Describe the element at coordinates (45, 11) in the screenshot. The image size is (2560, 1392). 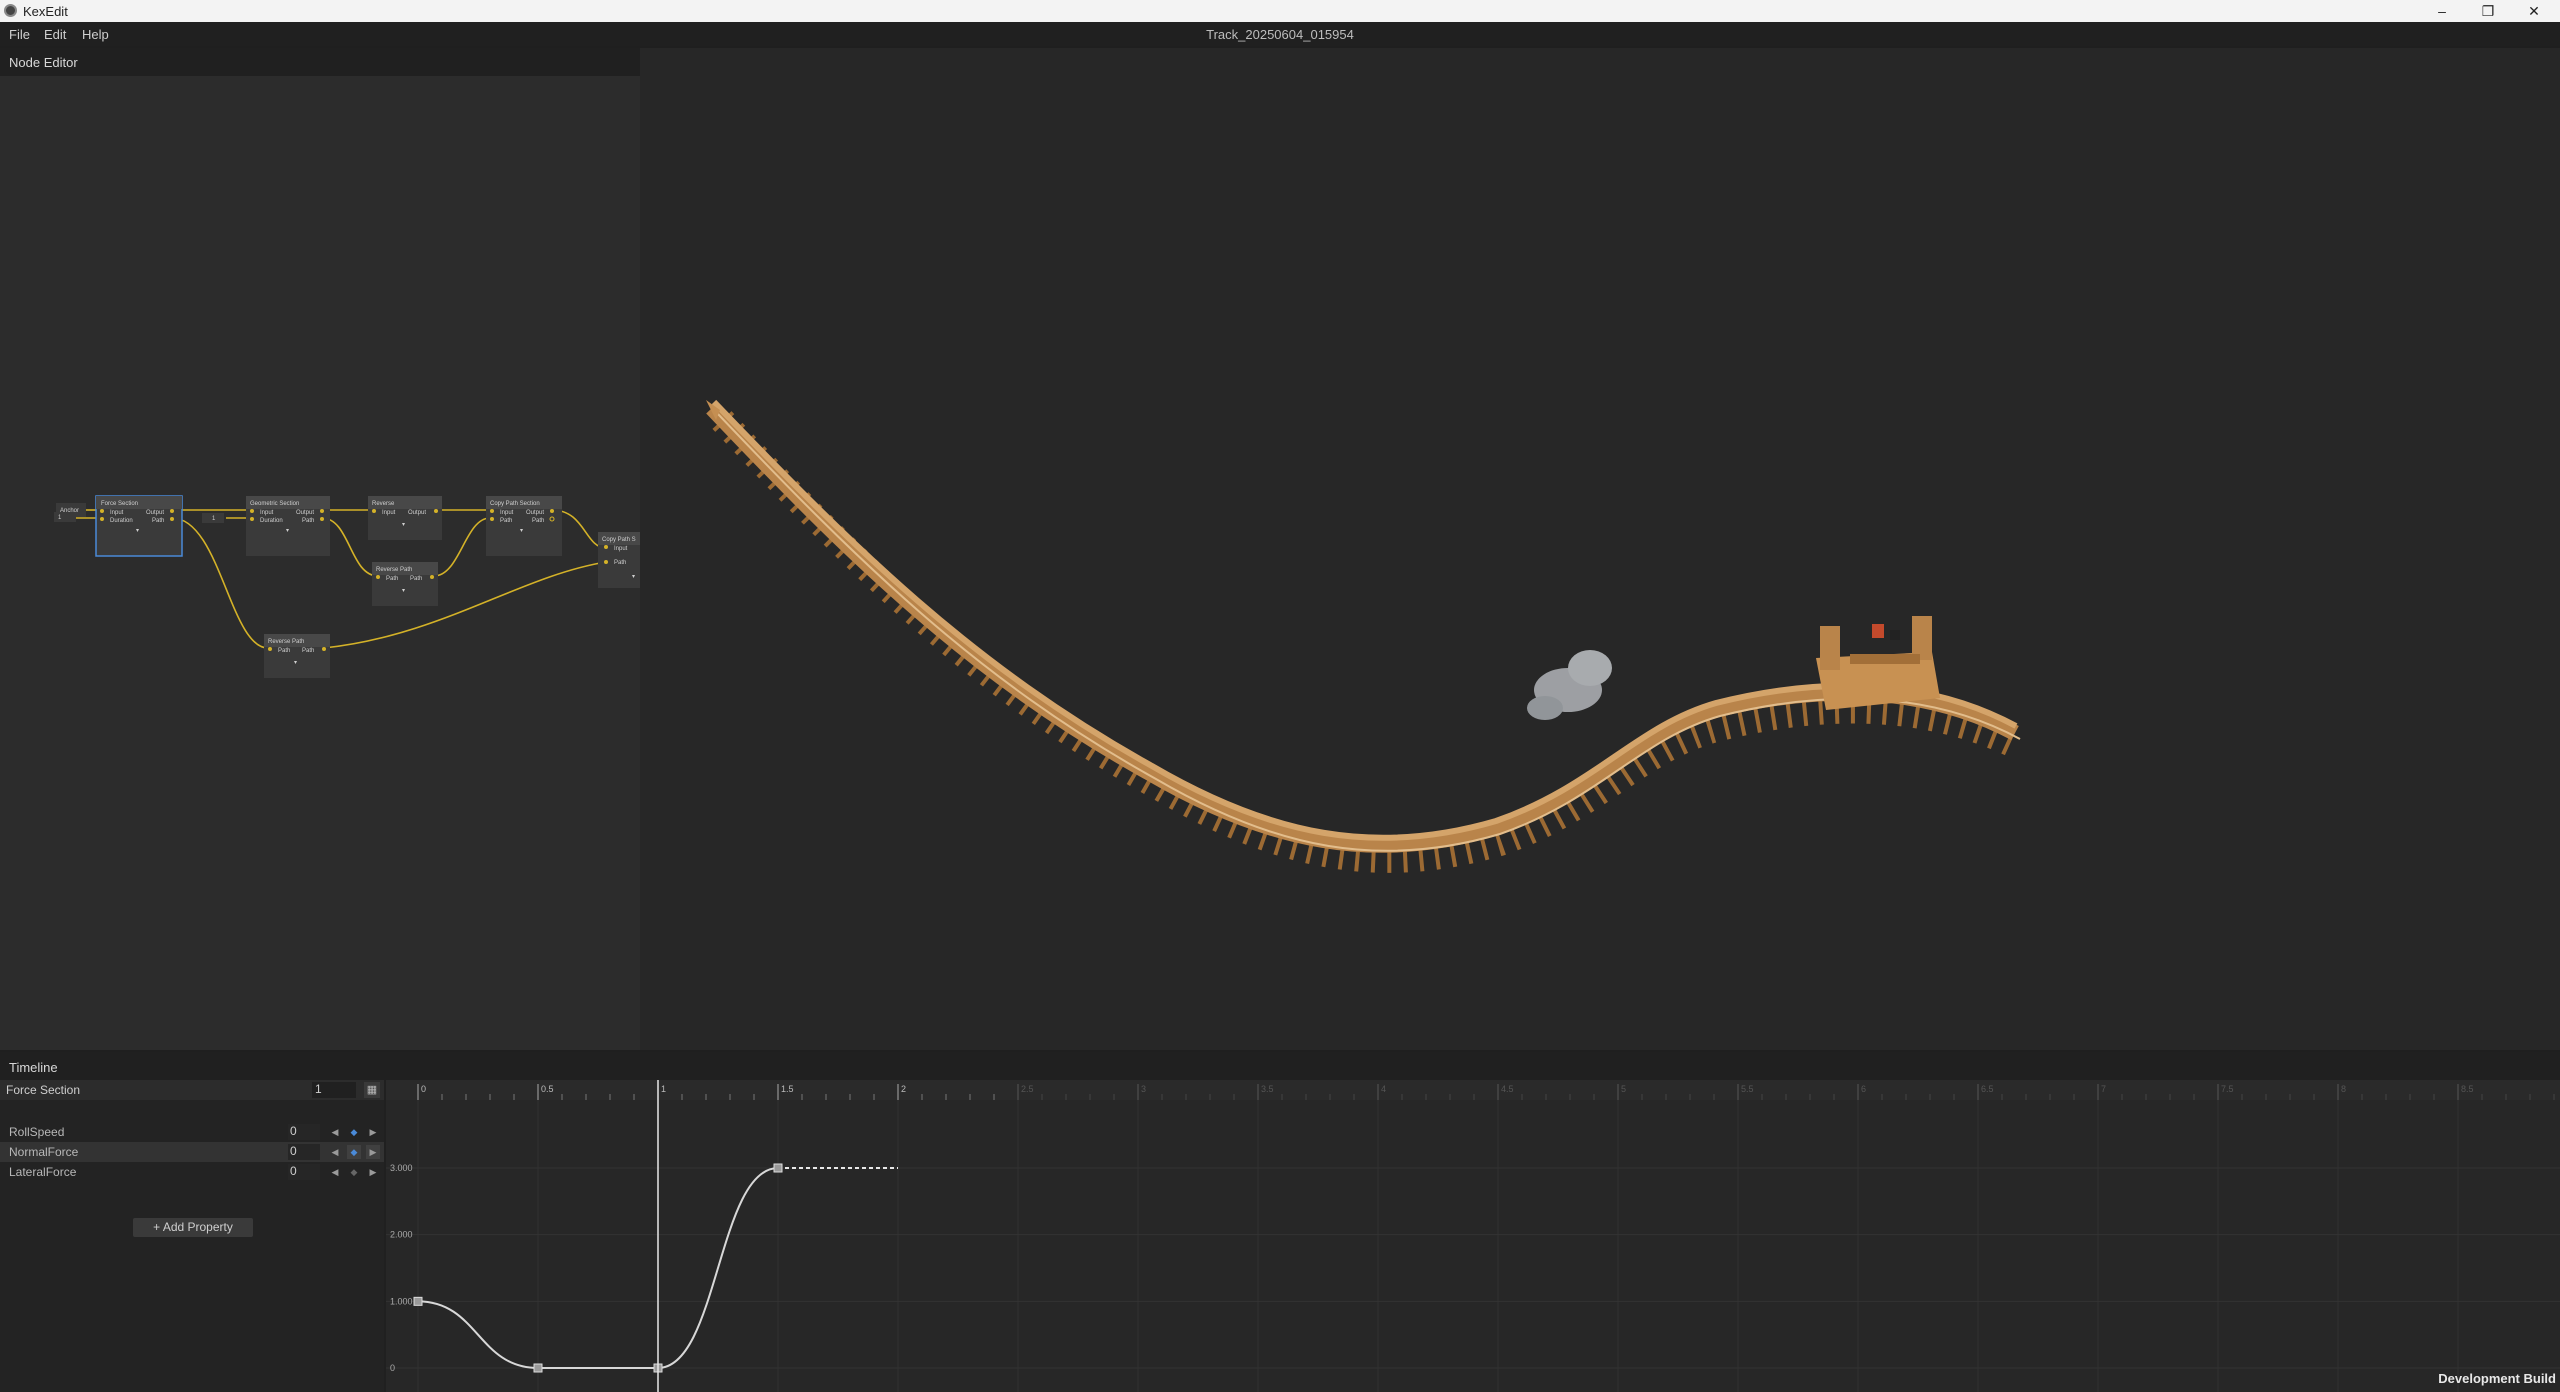
I see `app-name: KexEdit` at that location.